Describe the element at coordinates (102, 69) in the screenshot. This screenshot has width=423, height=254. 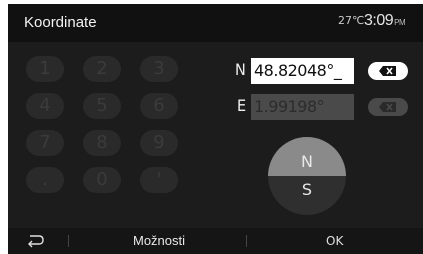
I see `key-2: 2` at that location.